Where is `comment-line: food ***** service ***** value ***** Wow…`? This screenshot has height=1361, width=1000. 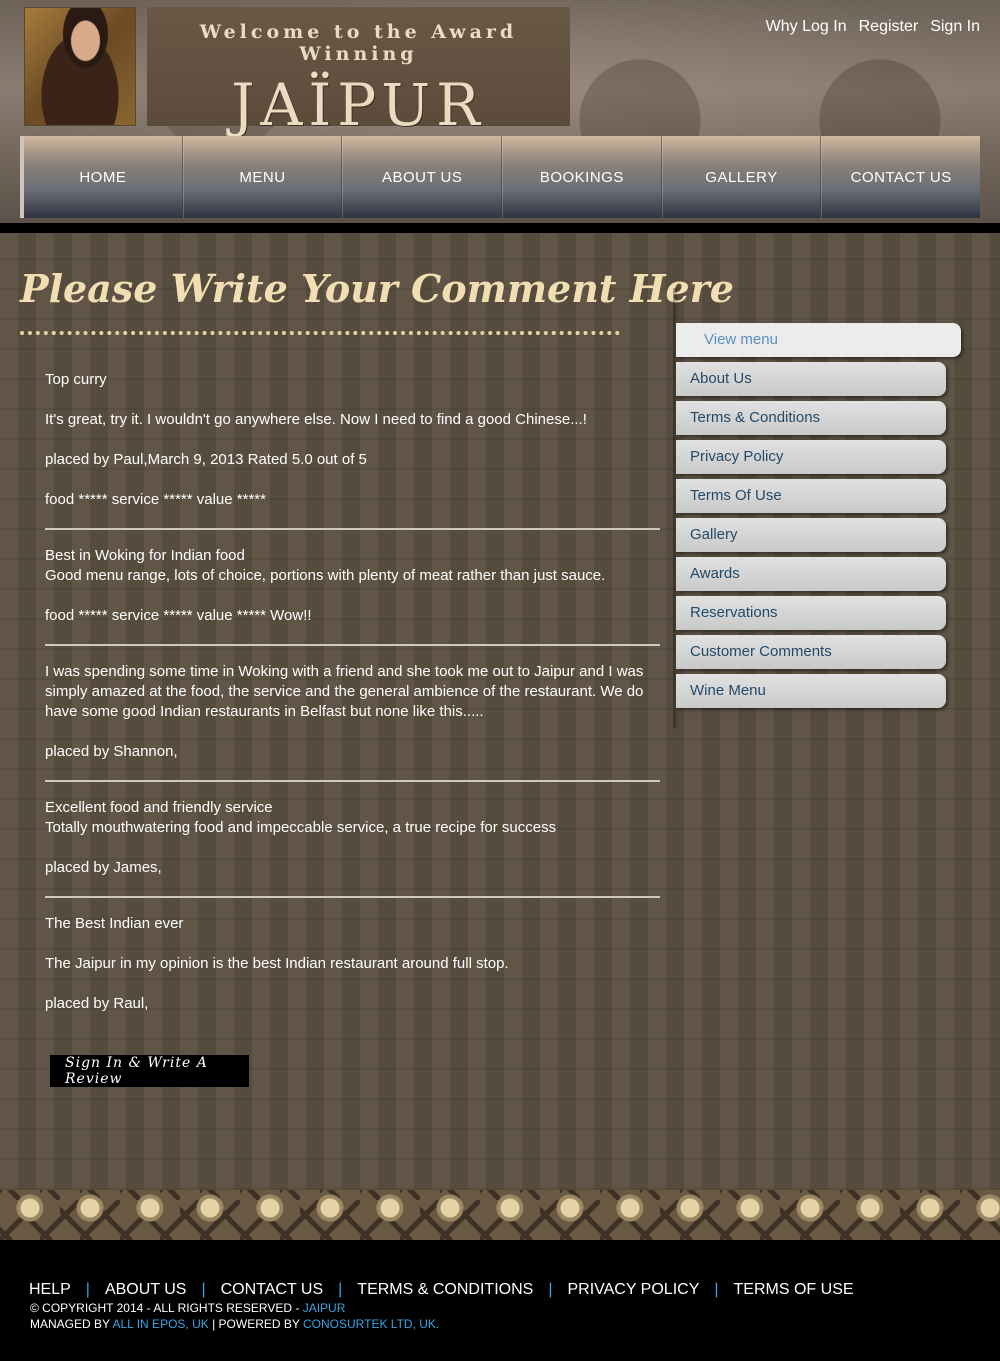 comment-line: food ***** service ***** value ***** Wow… is located at coordinates (178, 615).